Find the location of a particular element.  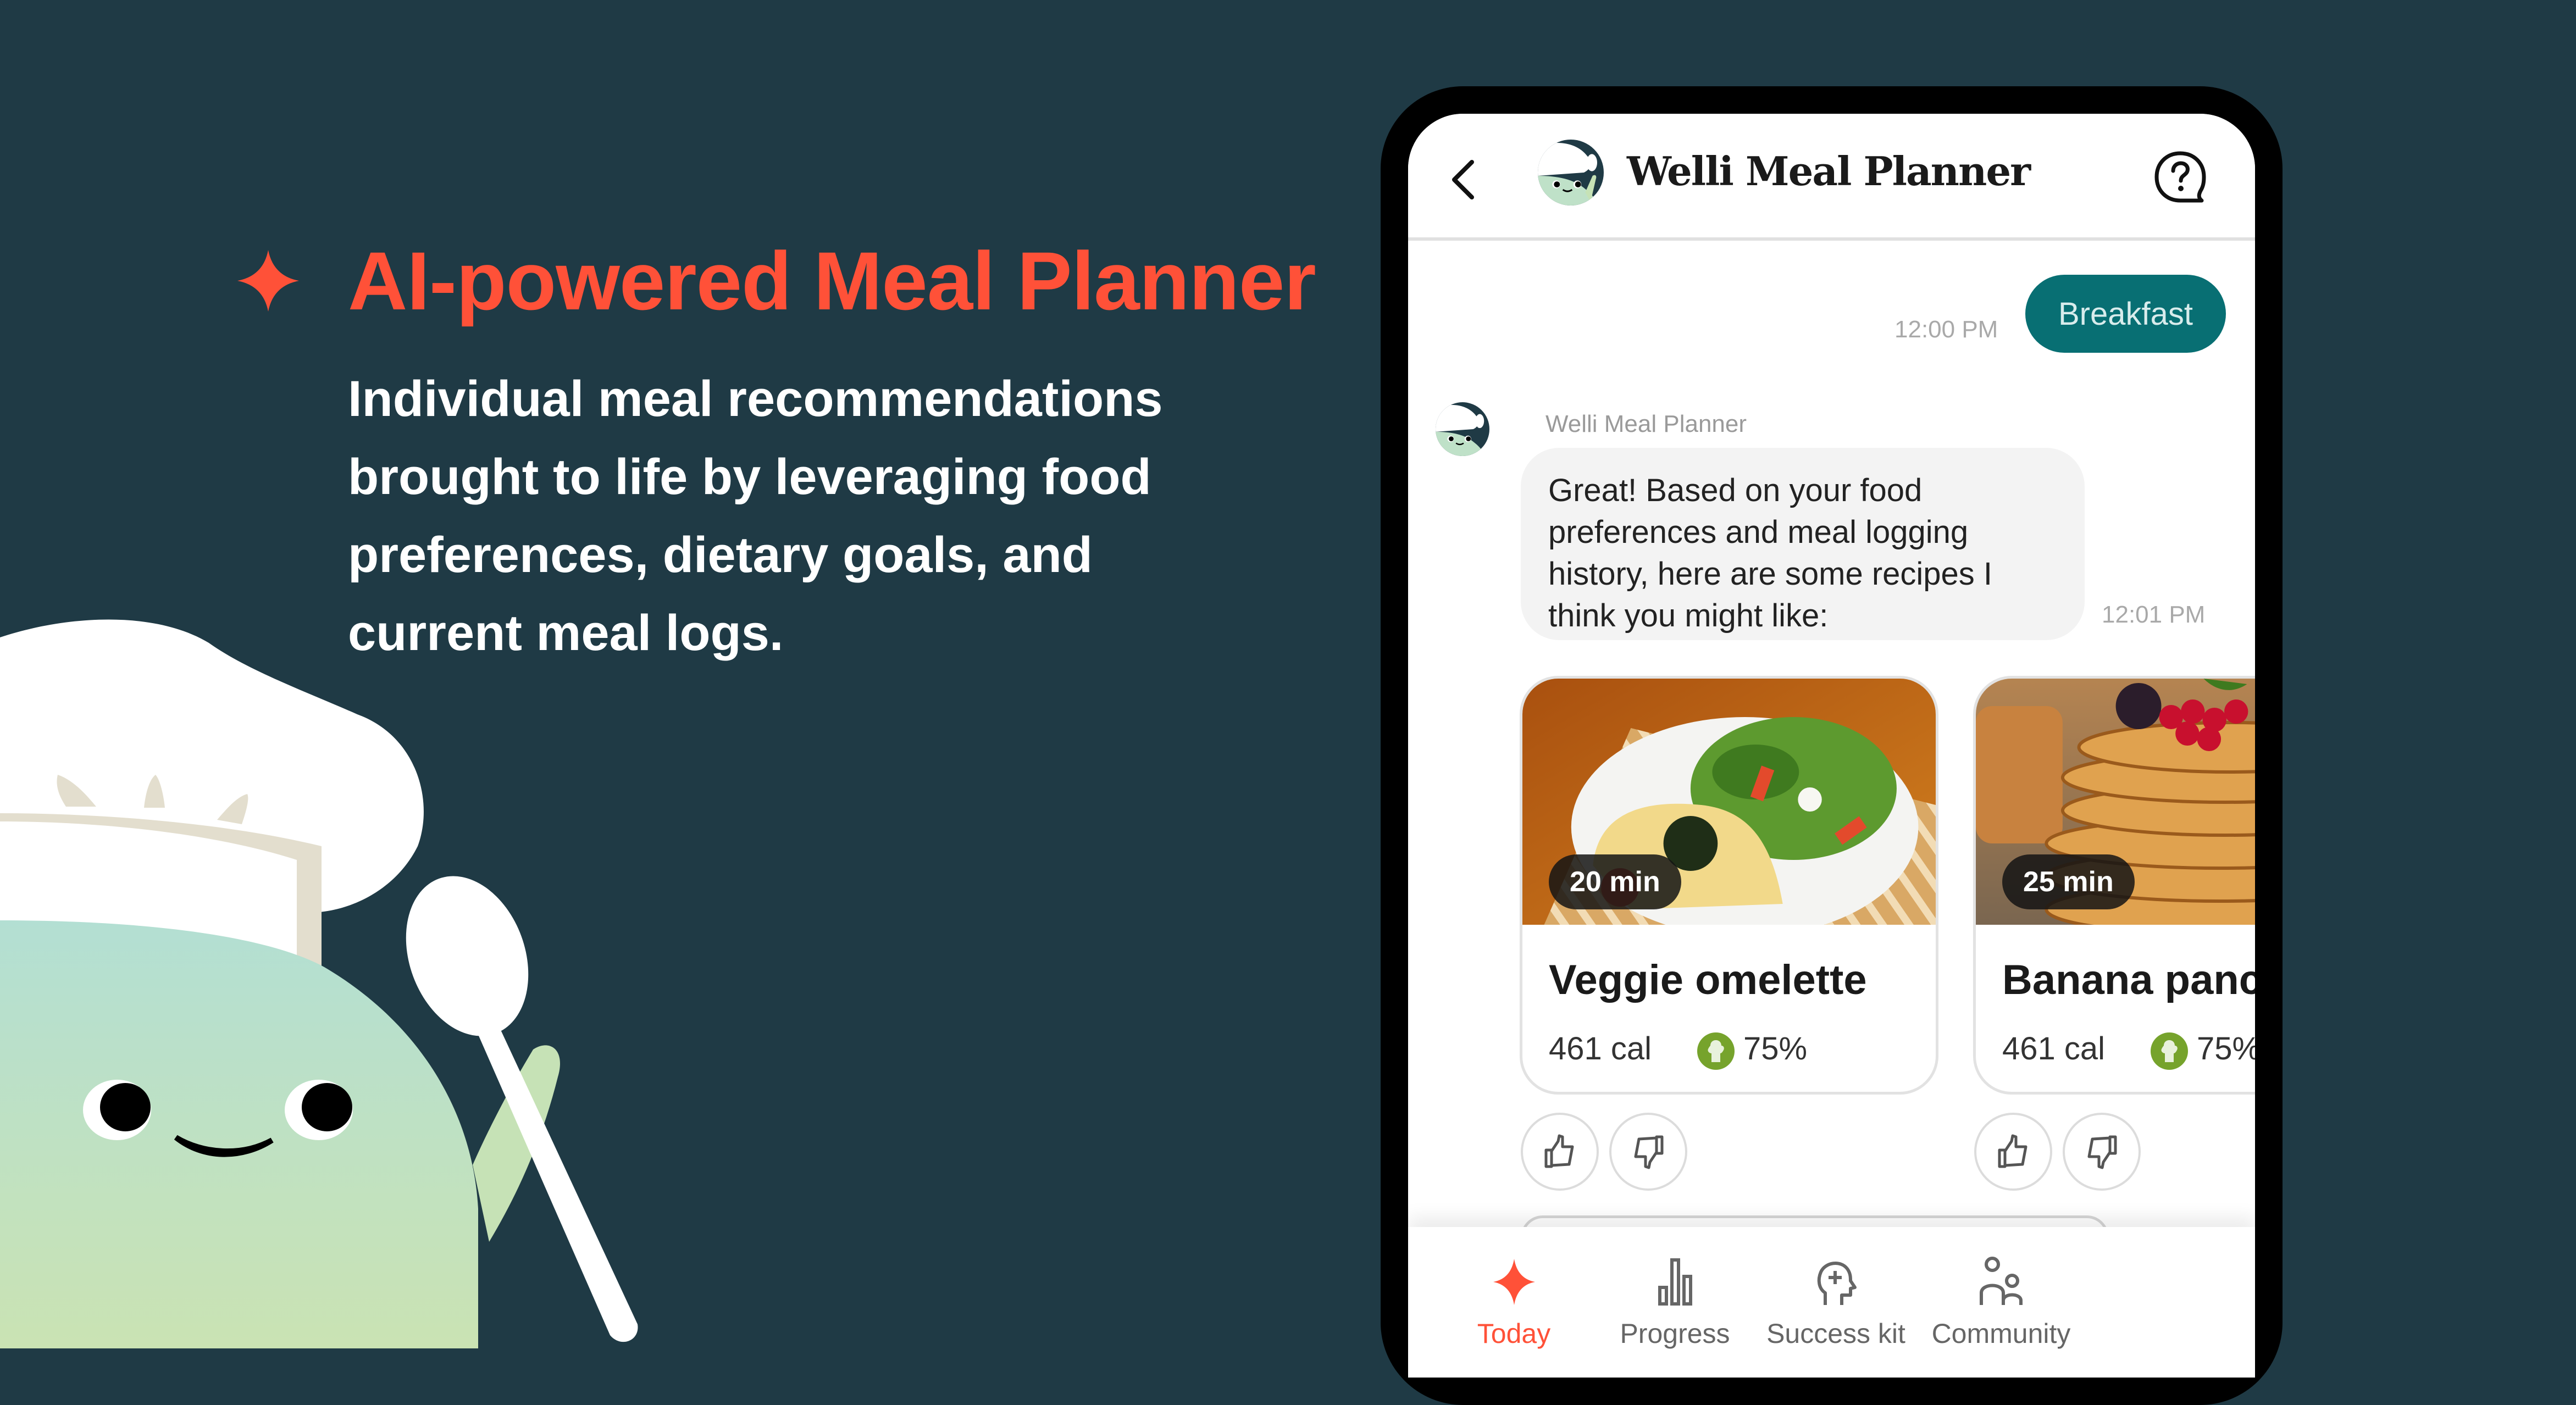

headline: AI-powered Meal Planner is located at coordinates (832, 281).